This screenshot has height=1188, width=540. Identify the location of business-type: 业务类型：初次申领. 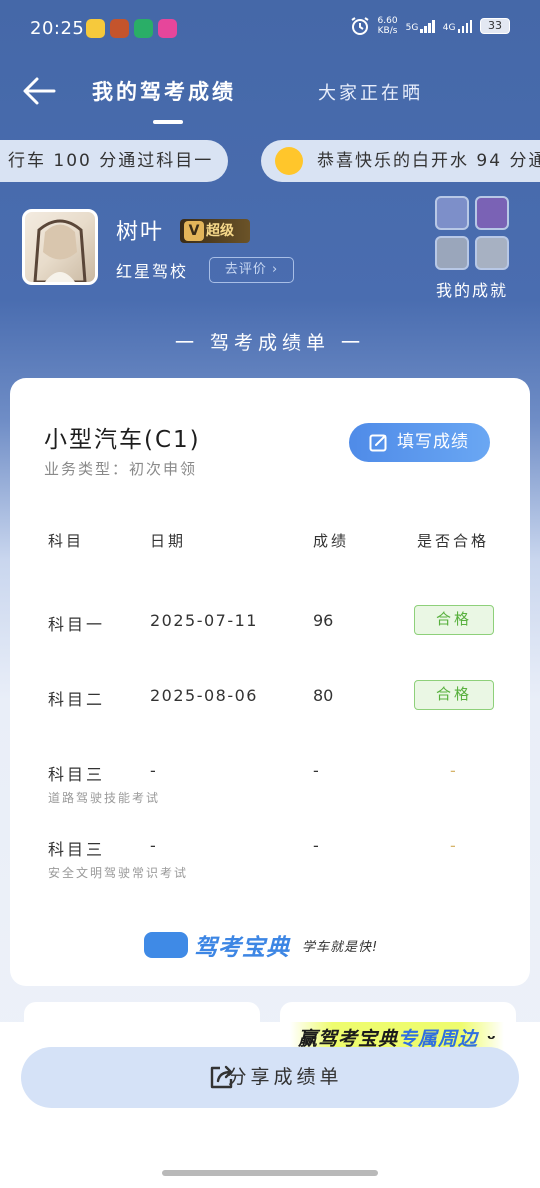
(121, 469).